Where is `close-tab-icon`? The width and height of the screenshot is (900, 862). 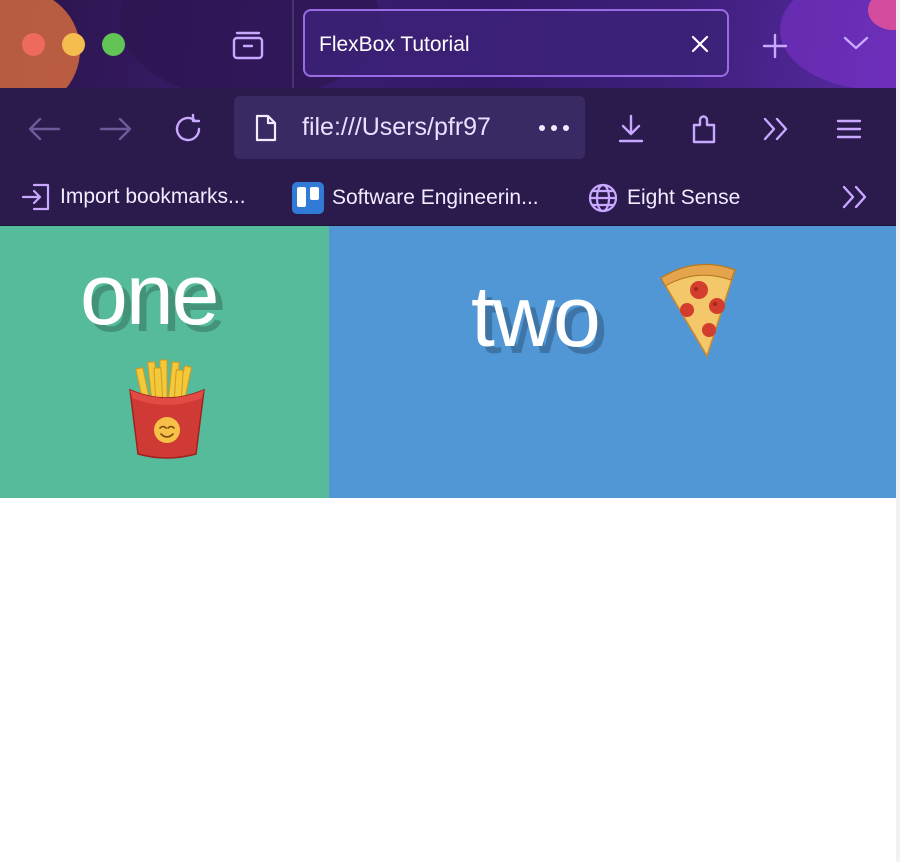
close-tab-icon is located at coordinates (700, 44).